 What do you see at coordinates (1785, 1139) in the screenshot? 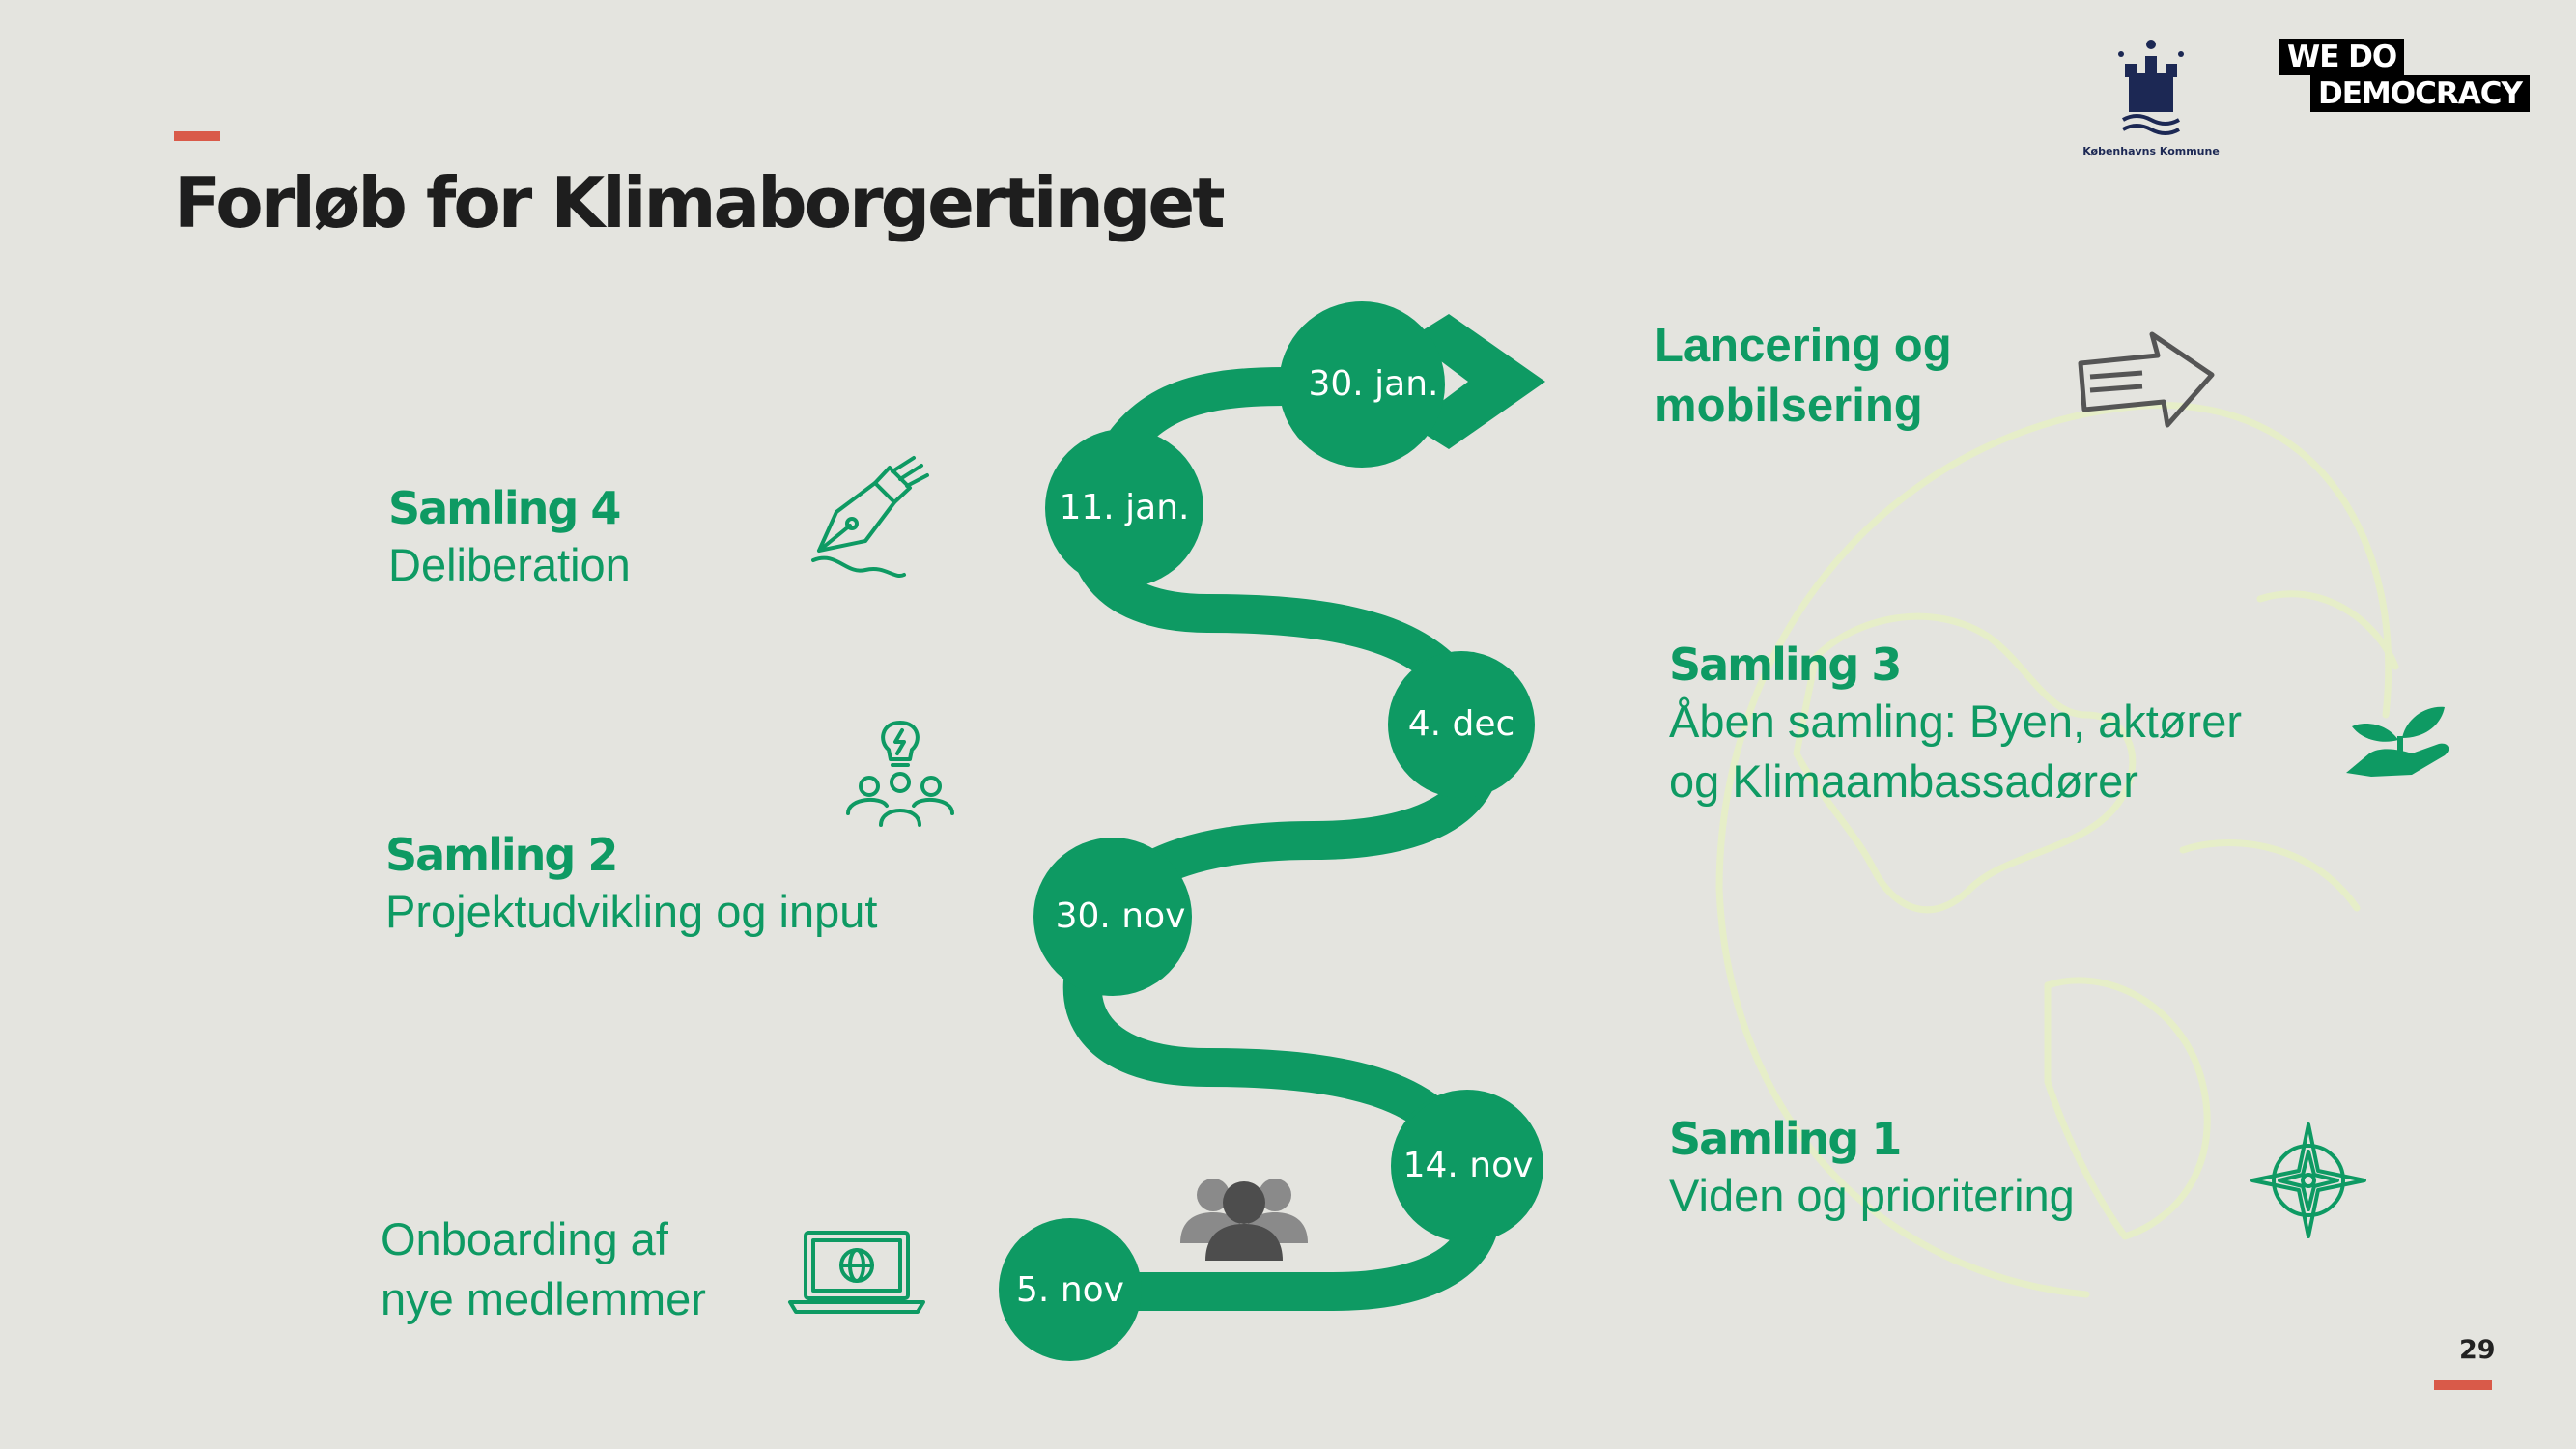
I see `samling-1-heading: Samling 1` at bounding box center [1785, 1139].